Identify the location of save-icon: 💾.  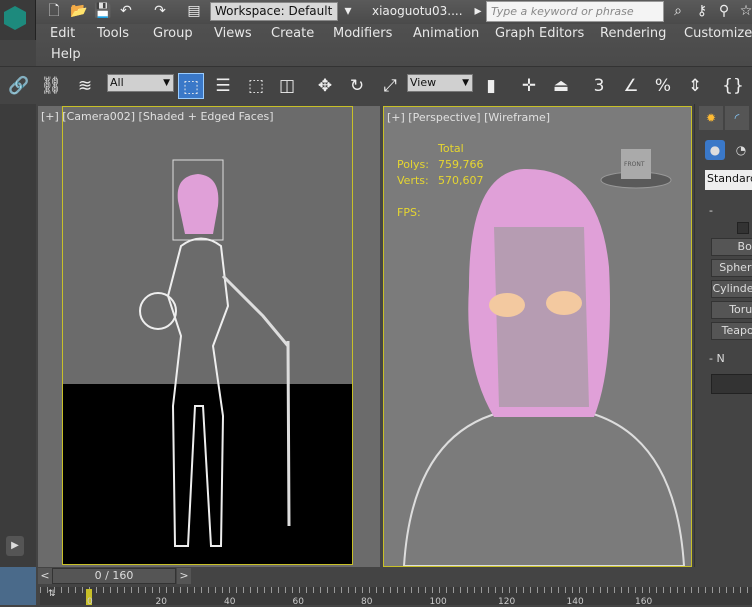
(102, 11).